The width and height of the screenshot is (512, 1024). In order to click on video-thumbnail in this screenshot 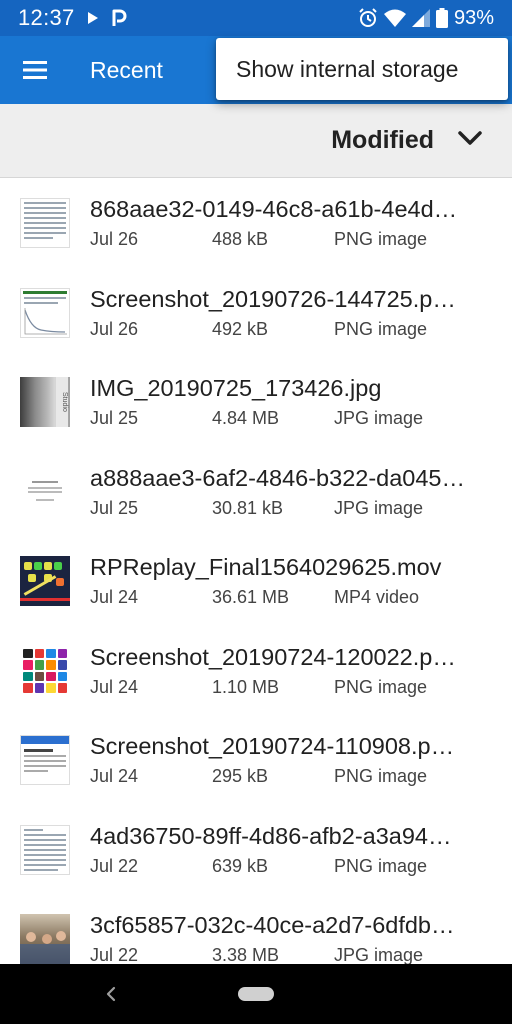, I will do `click(45, 581)`.